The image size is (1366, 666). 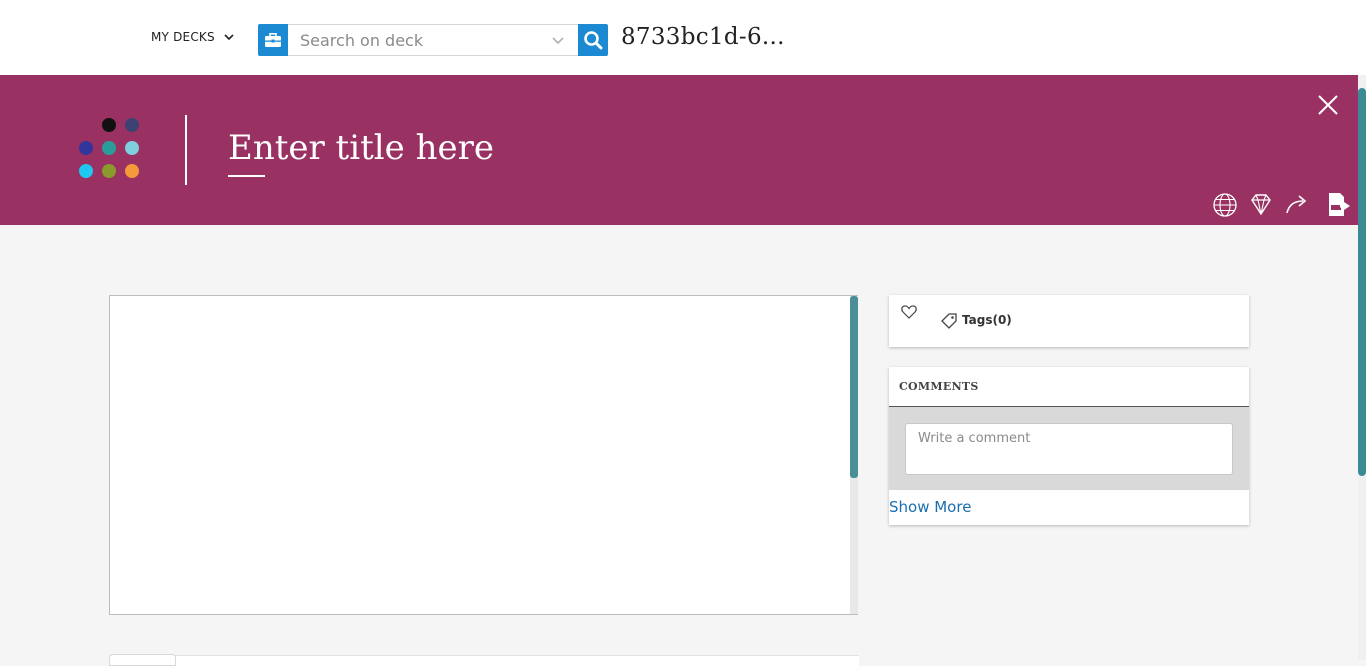 I want to click on briefcase-icon, so click(x=272, y=40).